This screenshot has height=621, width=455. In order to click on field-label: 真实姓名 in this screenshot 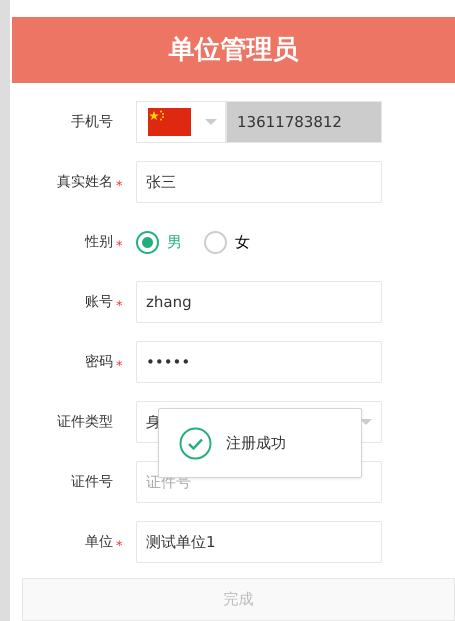, I will do `click(85, 182)`.